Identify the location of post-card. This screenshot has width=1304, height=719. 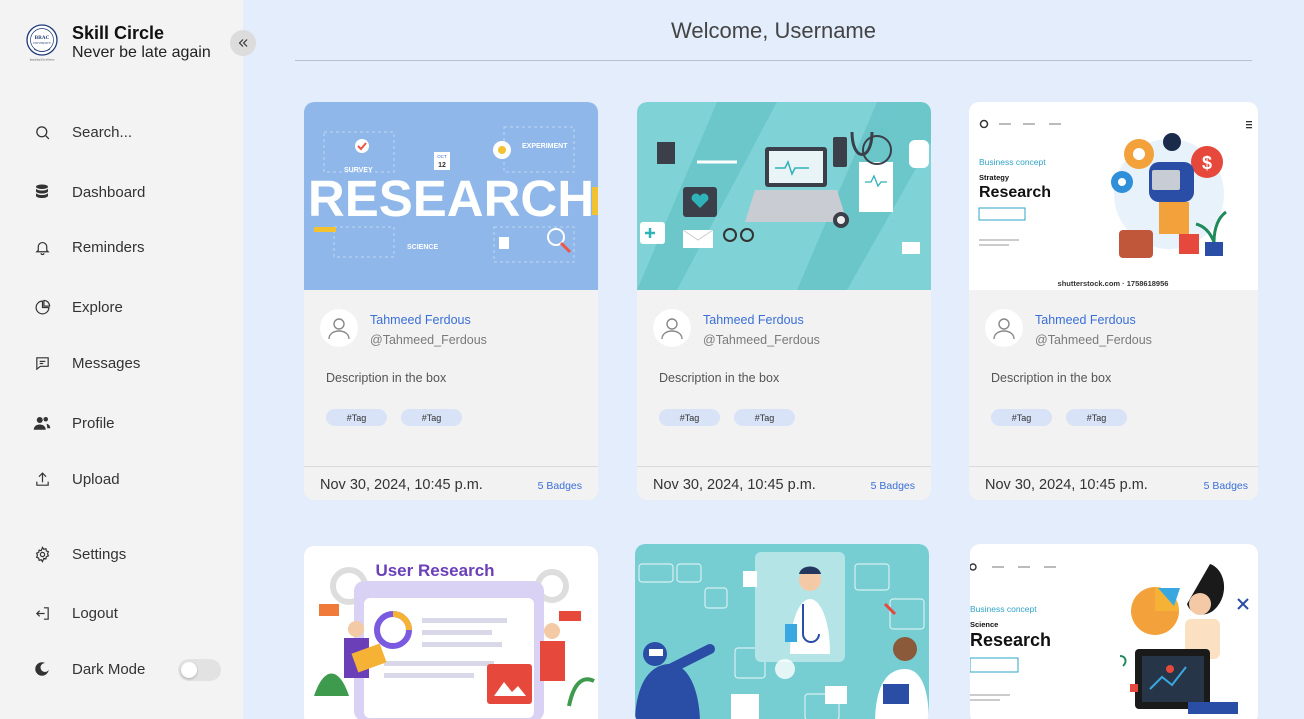
(782, 631).